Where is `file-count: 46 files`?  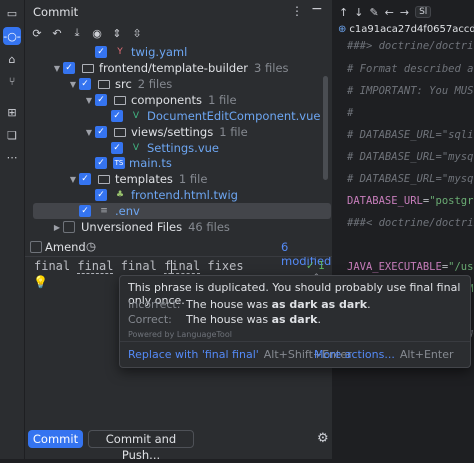
file-count: 46 files is located at coordinates (209, 227).